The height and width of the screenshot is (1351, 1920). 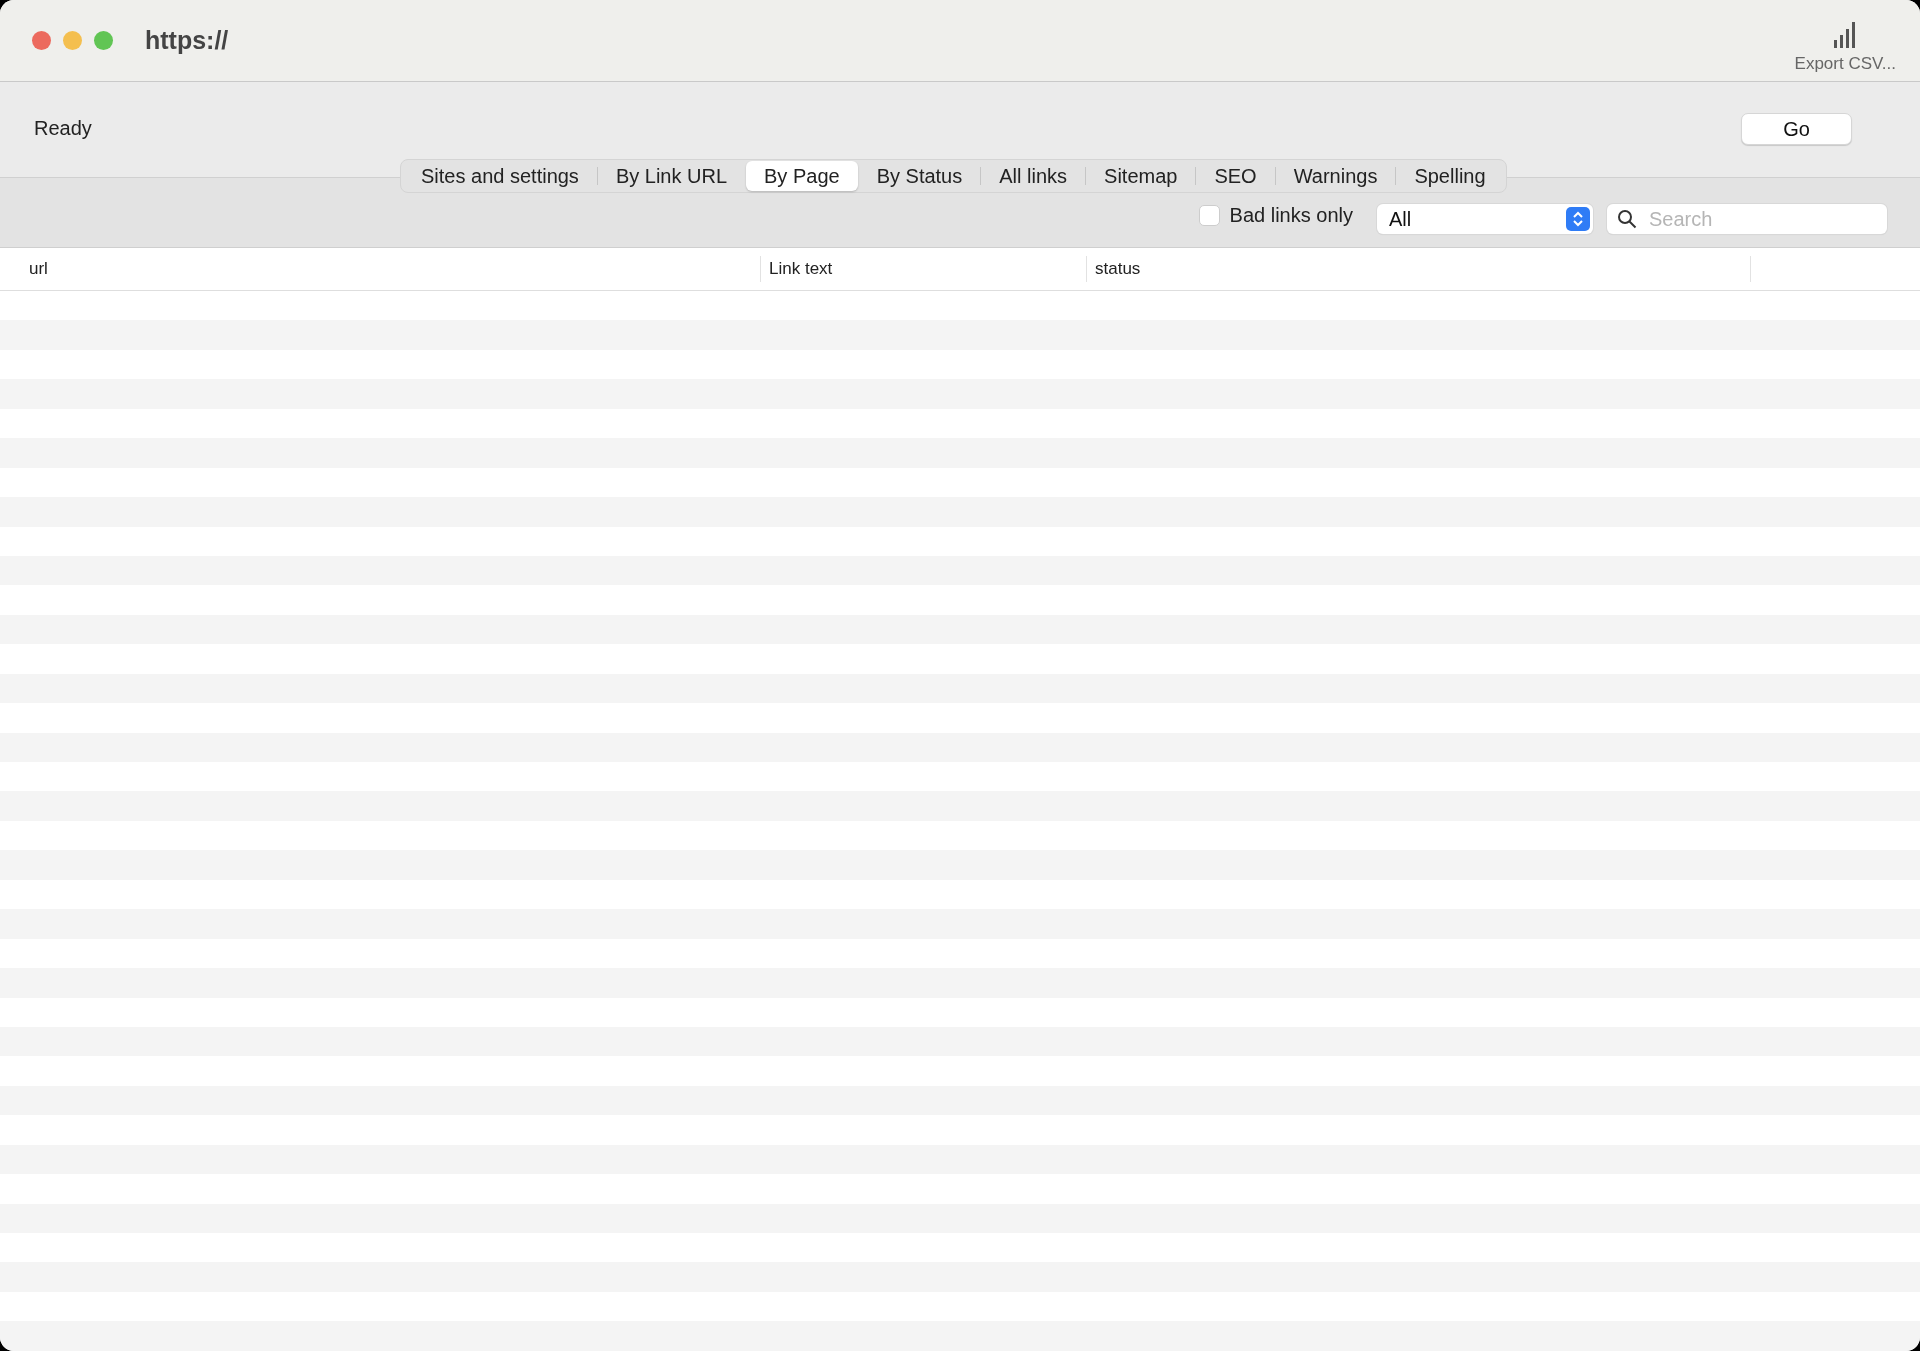 What do you see at coordinates (1578, 219) in the screenshot?
I see `stepper-icon` at bounding box center [1578, 219].